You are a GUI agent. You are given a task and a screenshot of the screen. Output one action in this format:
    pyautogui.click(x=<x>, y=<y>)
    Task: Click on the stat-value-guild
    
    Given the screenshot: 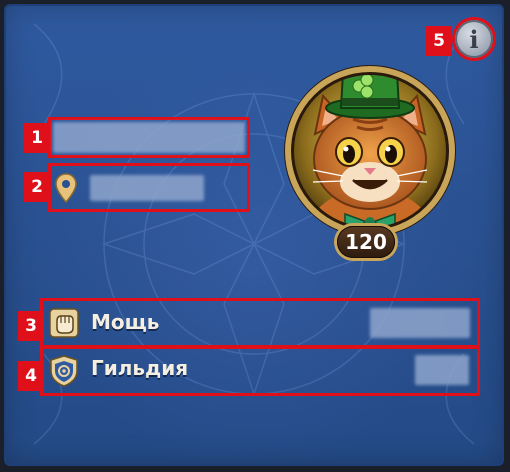 What is the action you would take?
    pyautogui.click(x=442, y=370)
    